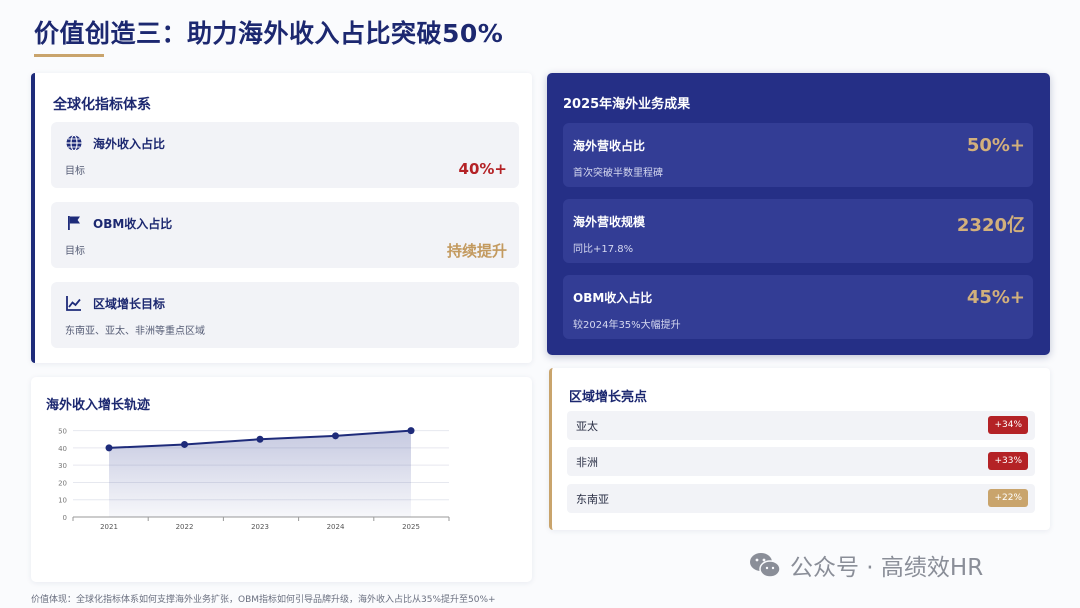 This screenshot has width=1080, height=608. What do you see at coordinates (336, 527) in the screenshot?
I see `x-tick-label: 2024` at bounding box center [336, 527].